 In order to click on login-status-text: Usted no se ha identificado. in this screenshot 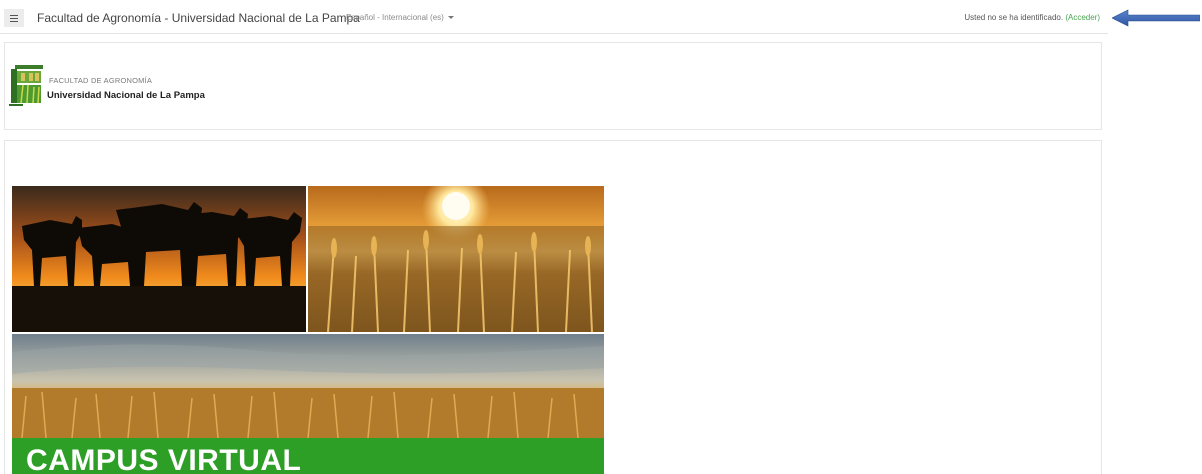, I will do `click(1014, 17)`.